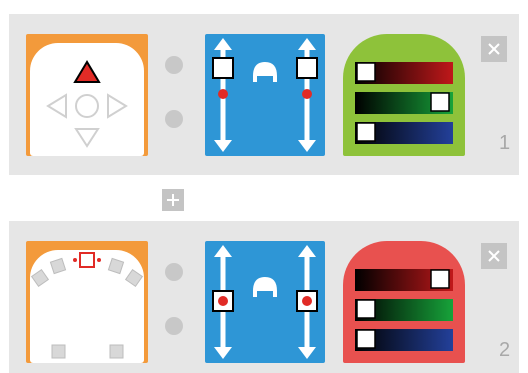 The height and width of the screenshot is (373, 528). Describe the element at coordinates (40, 278) in the screenshot. I see `prox-sensor-far-left` at that location.